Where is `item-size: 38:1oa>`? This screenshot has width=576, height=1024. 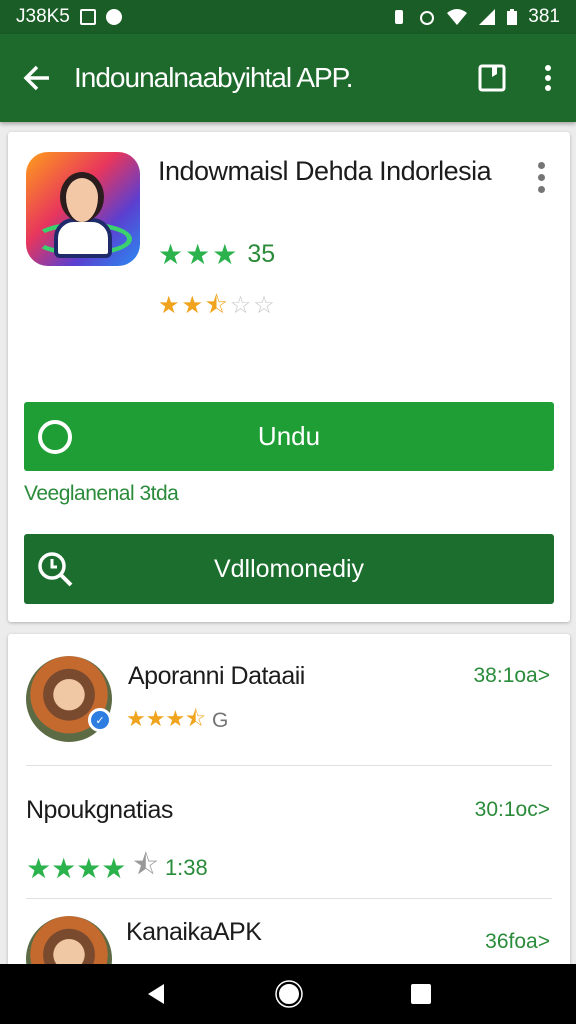 item-size: 38:1oa> is located at coordinates (512, 675).